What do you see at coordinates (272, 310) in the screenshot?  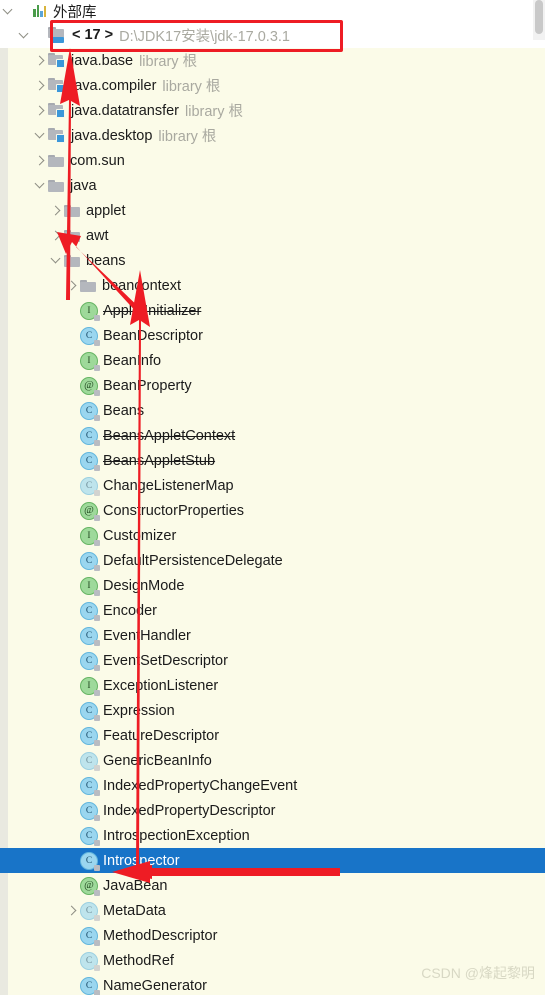 I see `tree-row-type: I AppletInitializer` at bounding box center [272, 310].